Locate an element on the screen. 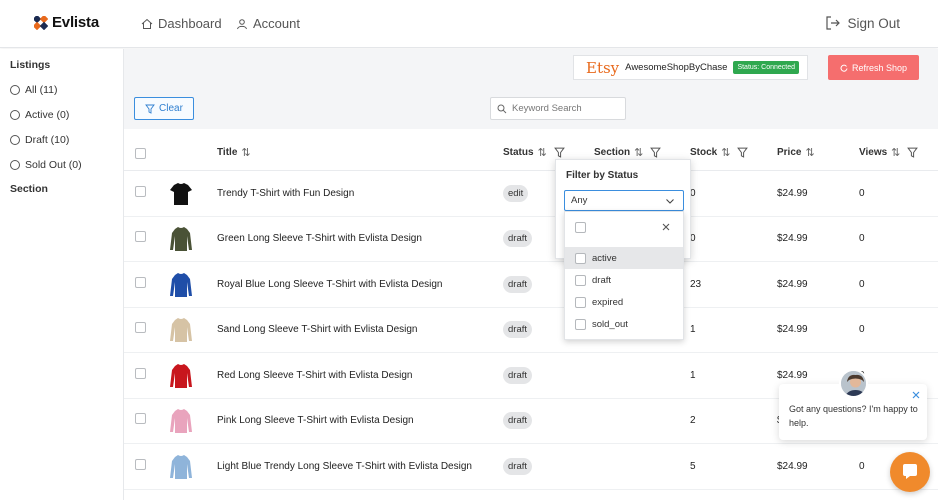 The width and height of the screenshot is (938, 500). sidebar-item-active: Active (0) is located at coordinates (39, 115).